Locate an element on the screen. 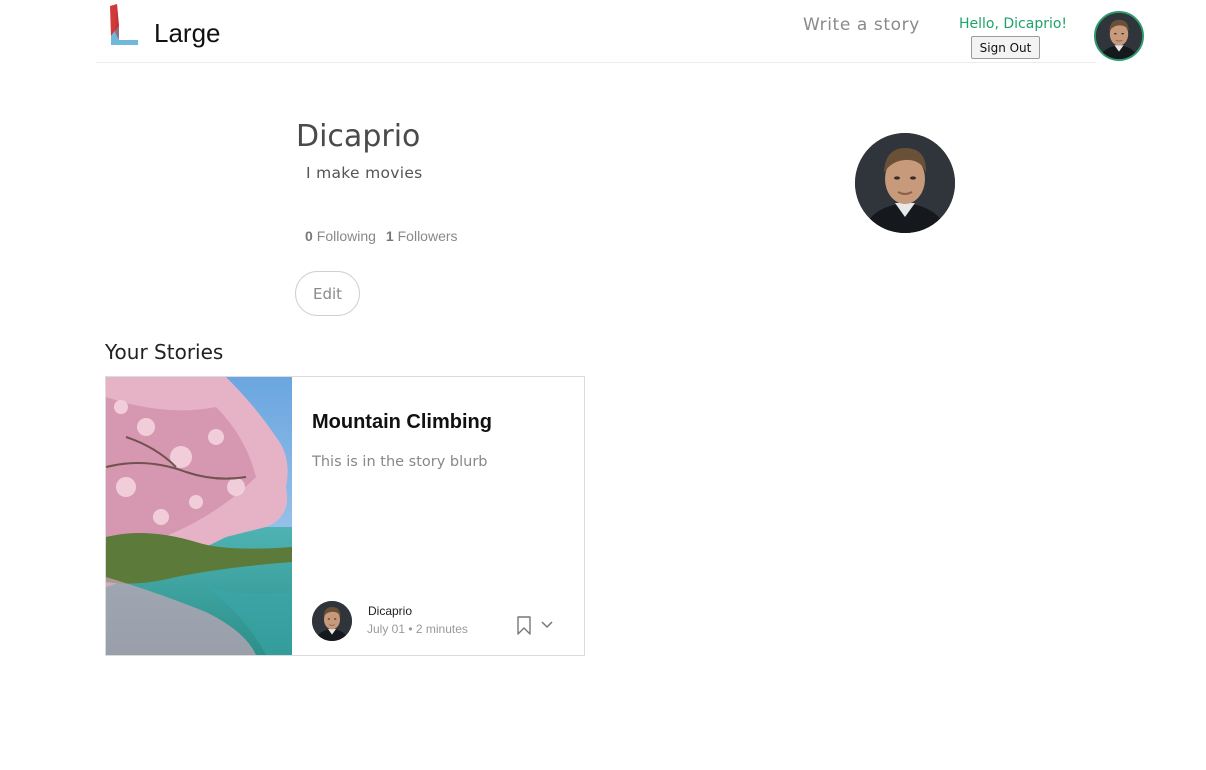  write-story-link: Write a story is located at coordinates (861, 25).